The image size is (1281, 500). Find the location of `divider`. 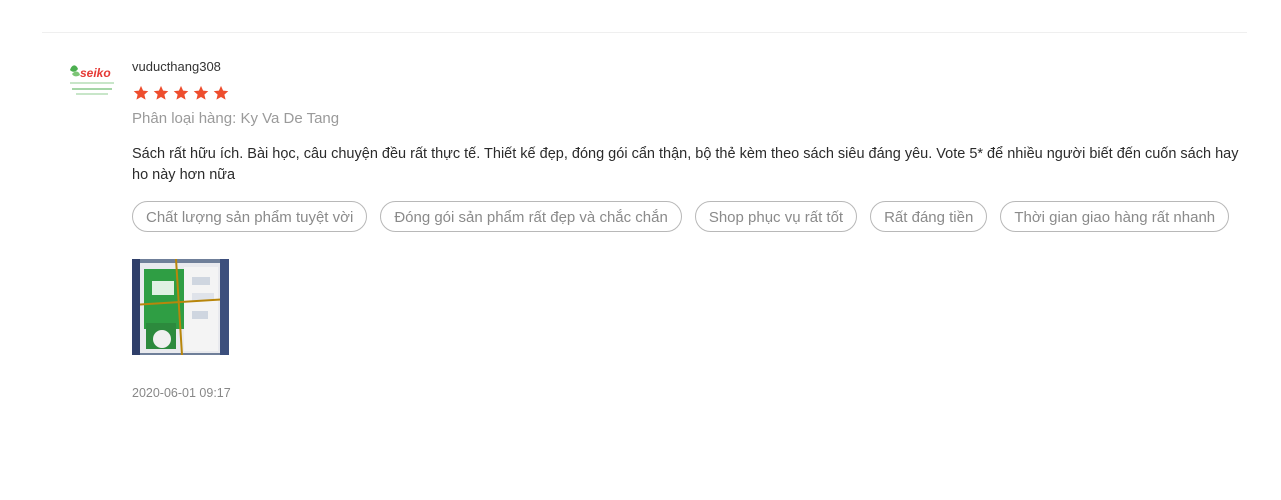

divider is located at coordinates (644, 32).